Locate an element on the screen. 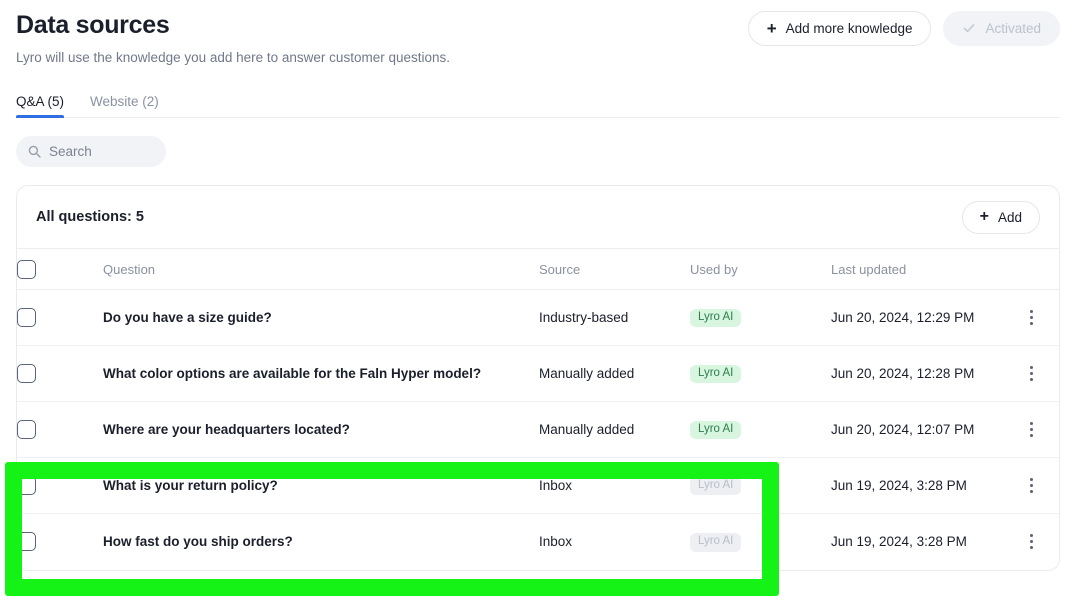  all-questions-count: All questions: 5 is located at coordinates (90, 217).